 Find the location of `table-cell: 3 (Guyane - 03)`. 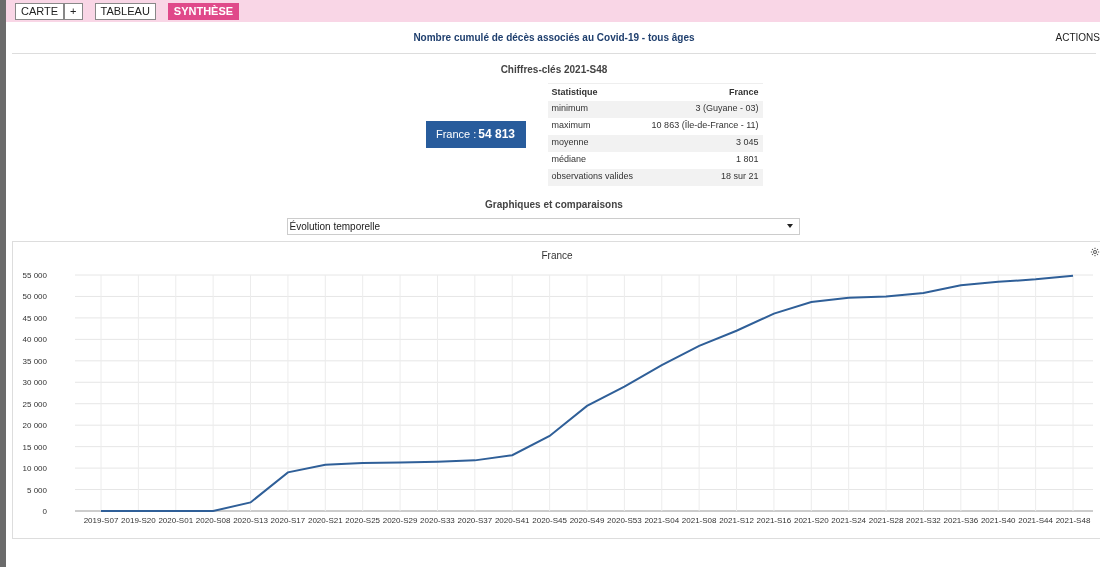

table-cell: 3 (Guyane - 03) is located at coordinates (702, 109).